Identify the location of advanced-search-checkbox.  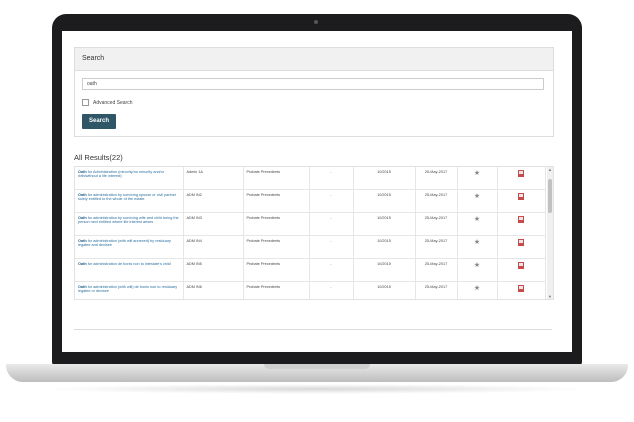
(85, 102).